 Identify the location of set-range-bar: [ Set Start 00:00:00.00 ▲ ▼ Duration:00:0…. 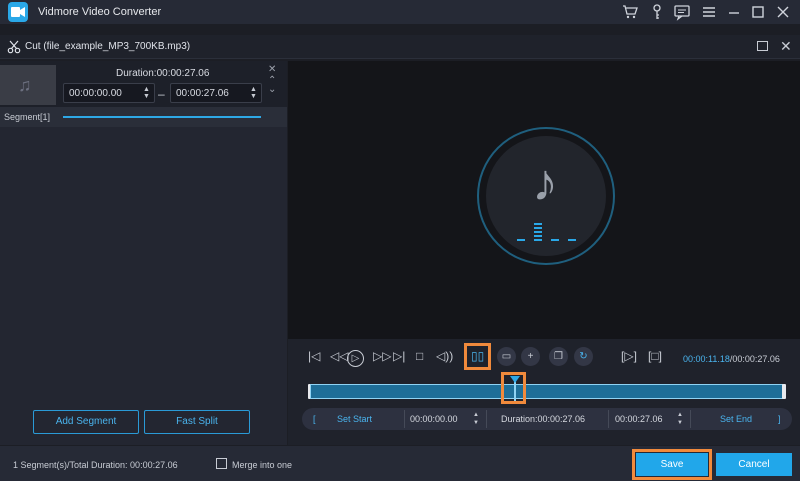
(547, 419).